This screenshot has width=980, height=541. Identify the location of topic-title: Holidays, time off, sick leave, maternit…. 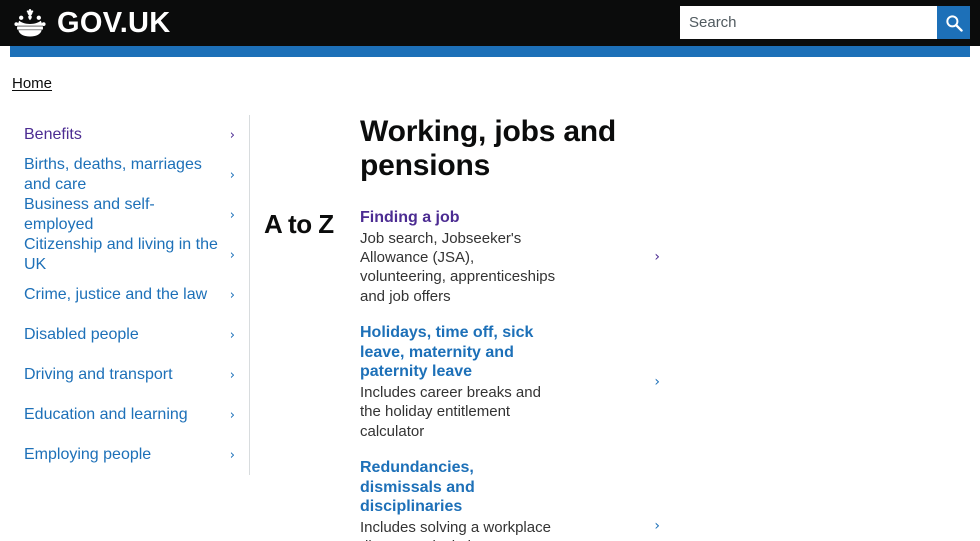
(447, 352).